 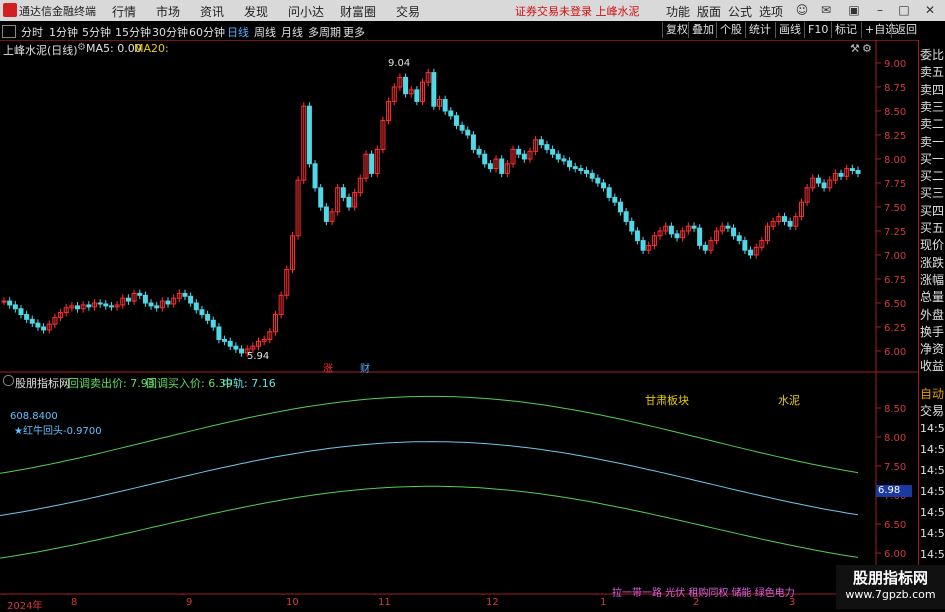 I want to click on user-icon: ☺, so click(x=802, y=10).